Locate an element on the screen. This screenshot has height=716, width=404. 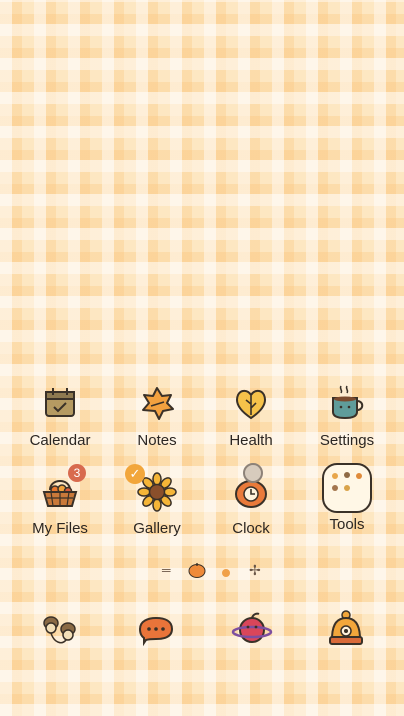
app-tools: Tools is located at coordinates (347, 497).